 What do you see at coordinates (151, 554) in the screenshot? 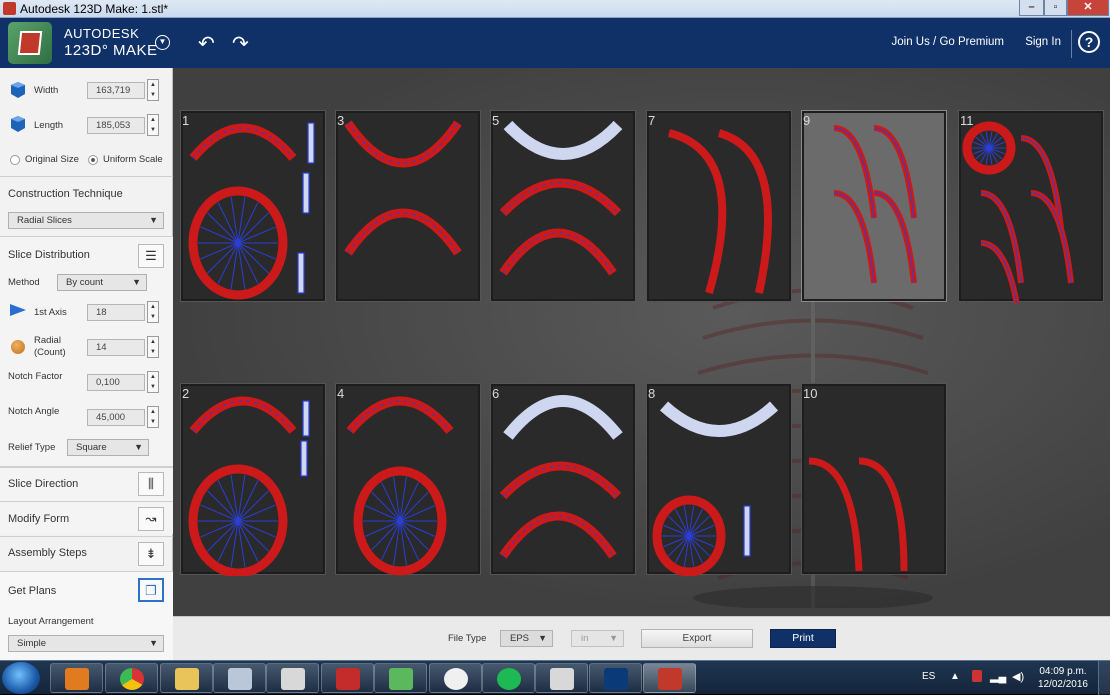
I see `assembly-steps-icon: ⇟` at bounding box center [151, 554].